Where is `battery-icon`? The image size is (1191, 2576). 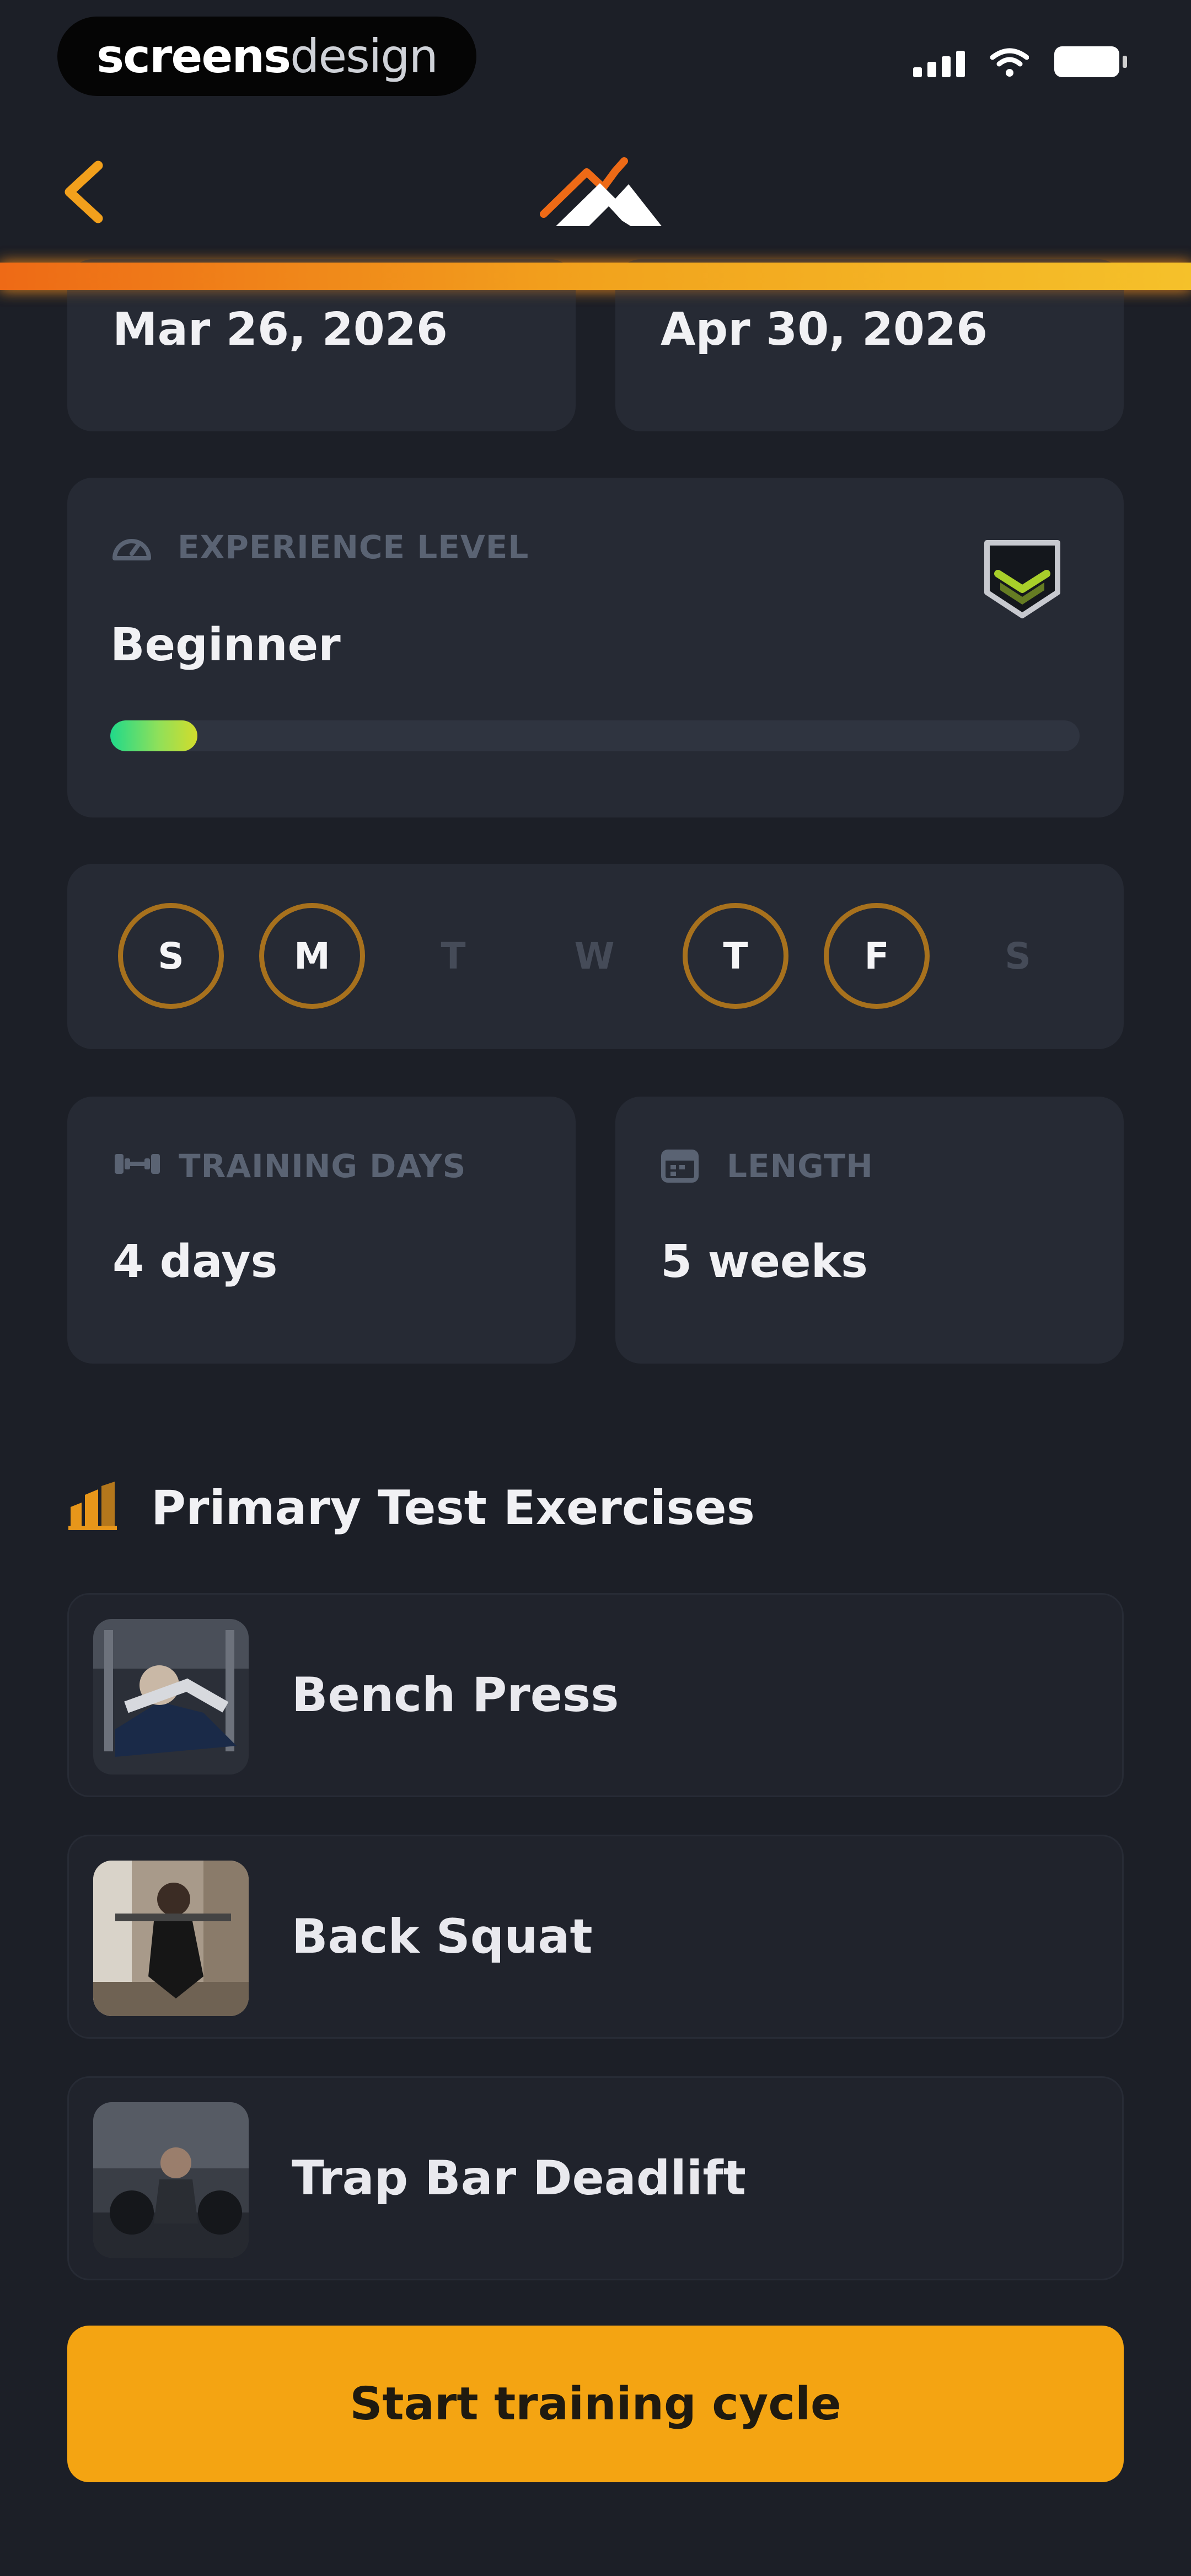
battery-icon is located at coordinates (1090, 61).